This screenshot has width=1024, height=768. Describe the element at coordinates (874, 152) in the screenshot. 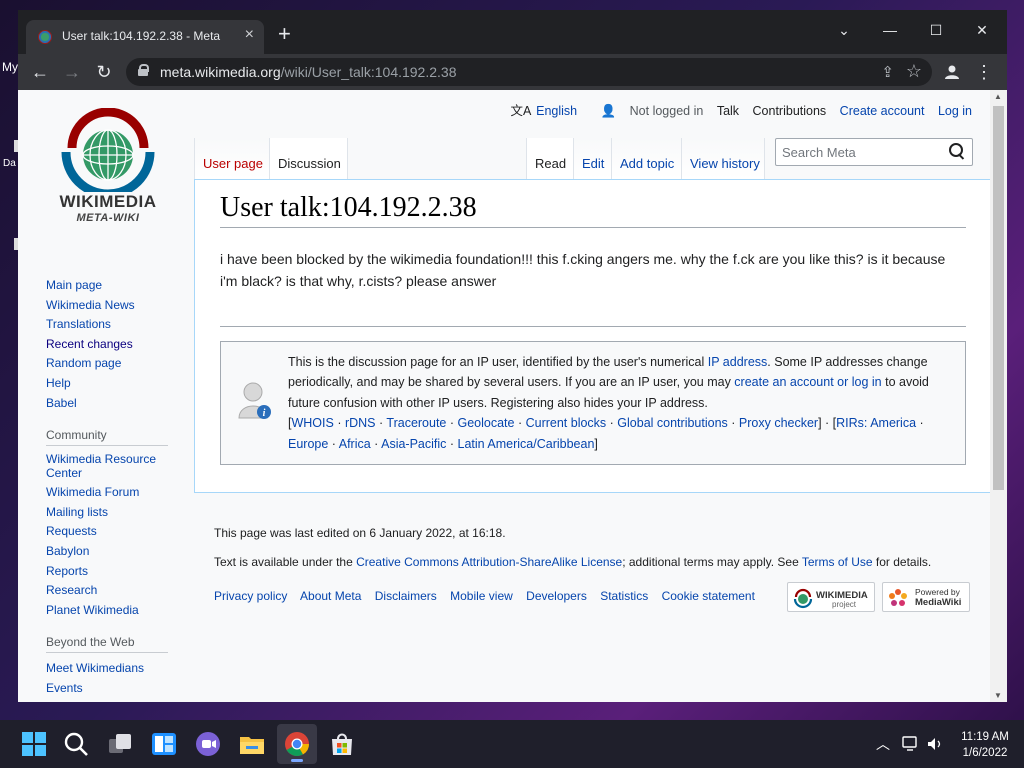

I see `search-input: Search Meta` at that location.